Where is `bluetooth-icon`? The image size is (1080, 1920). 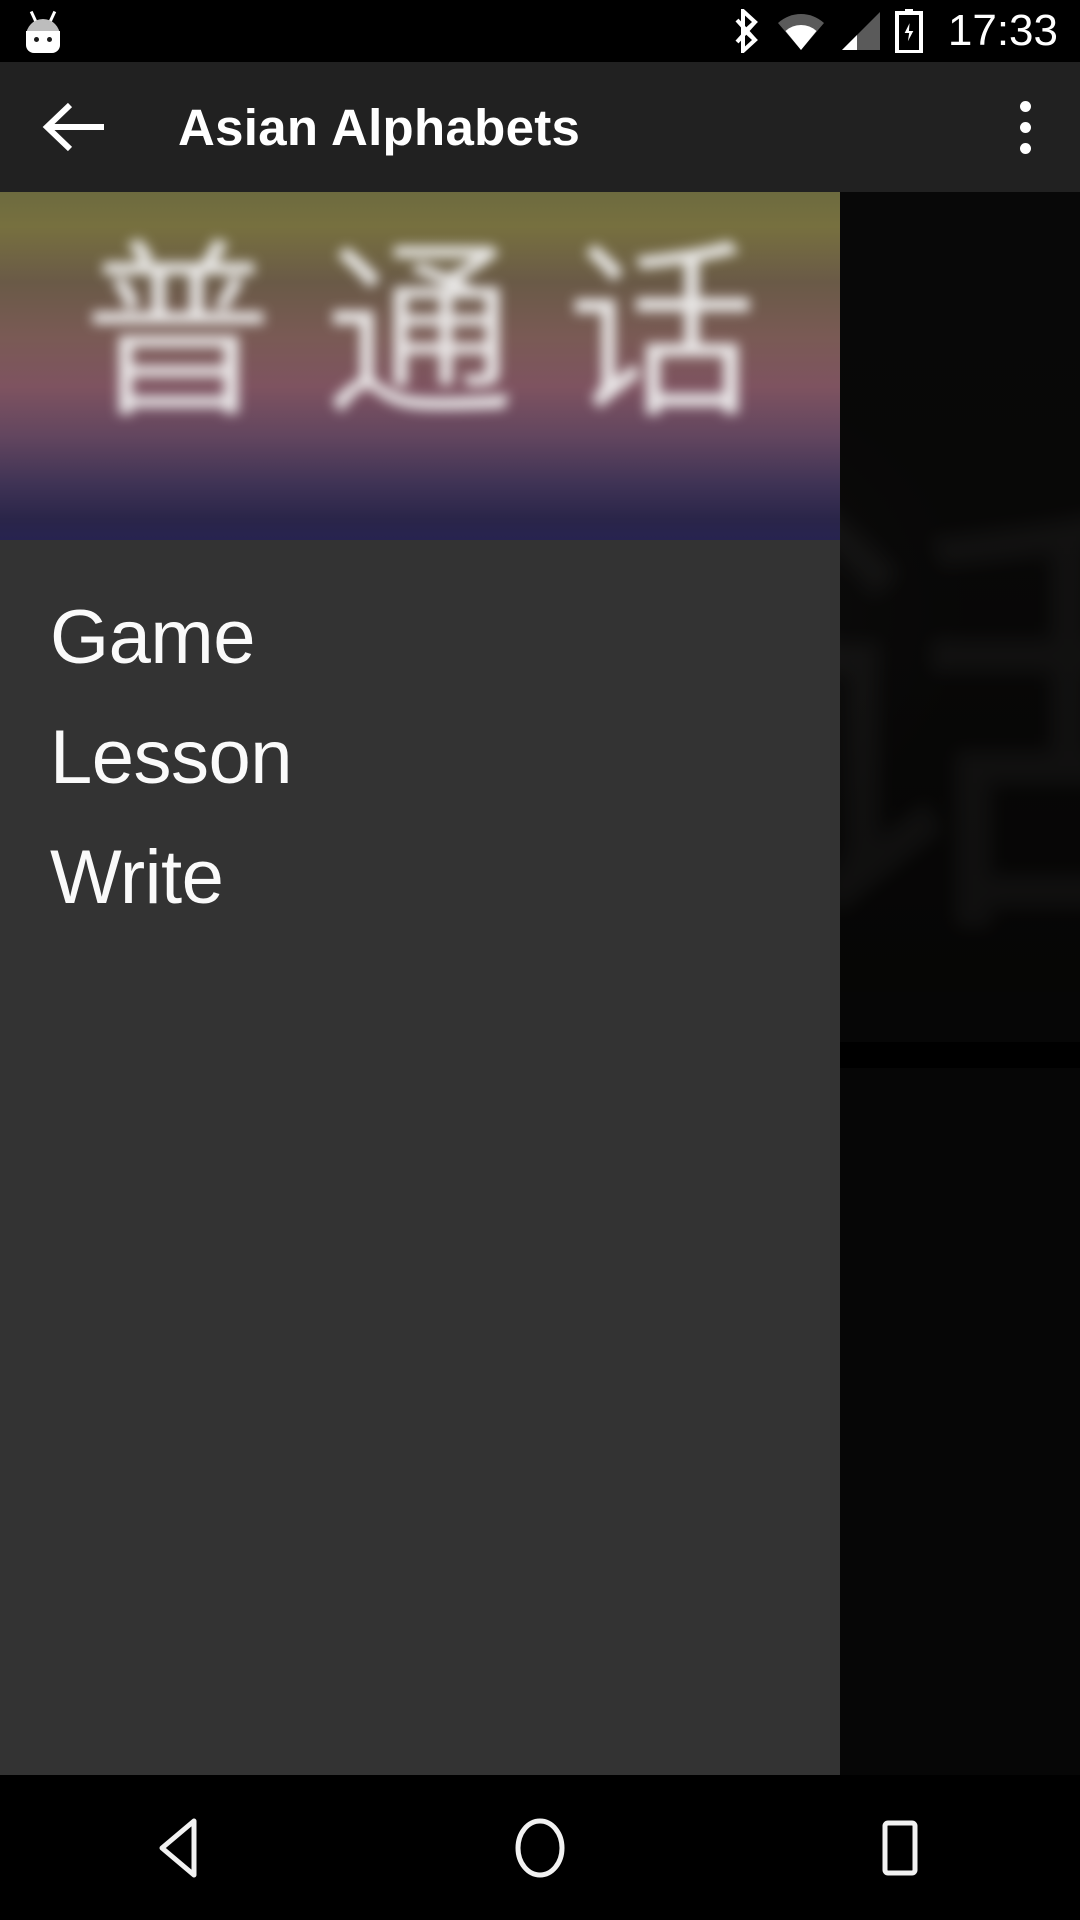
bluetooth-icon is located at coordinates (746, 31).